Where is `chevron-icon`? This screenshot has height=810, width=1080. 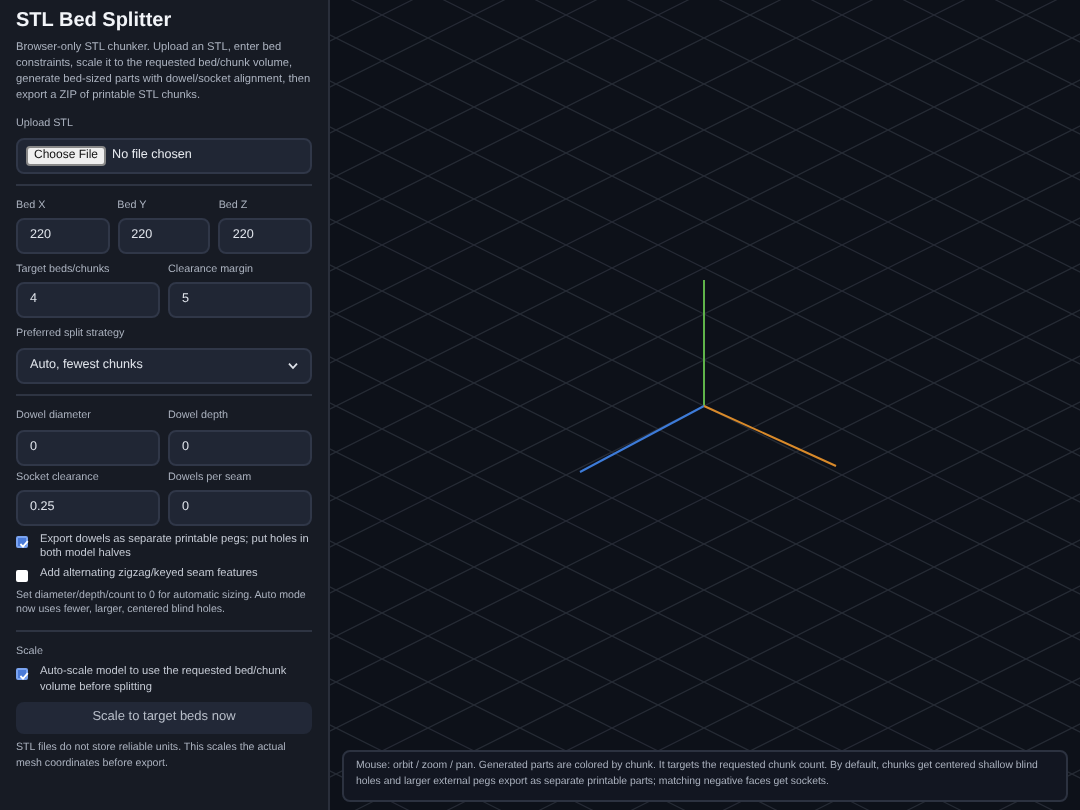 chevron-icon is located at coordinates (293, 366).